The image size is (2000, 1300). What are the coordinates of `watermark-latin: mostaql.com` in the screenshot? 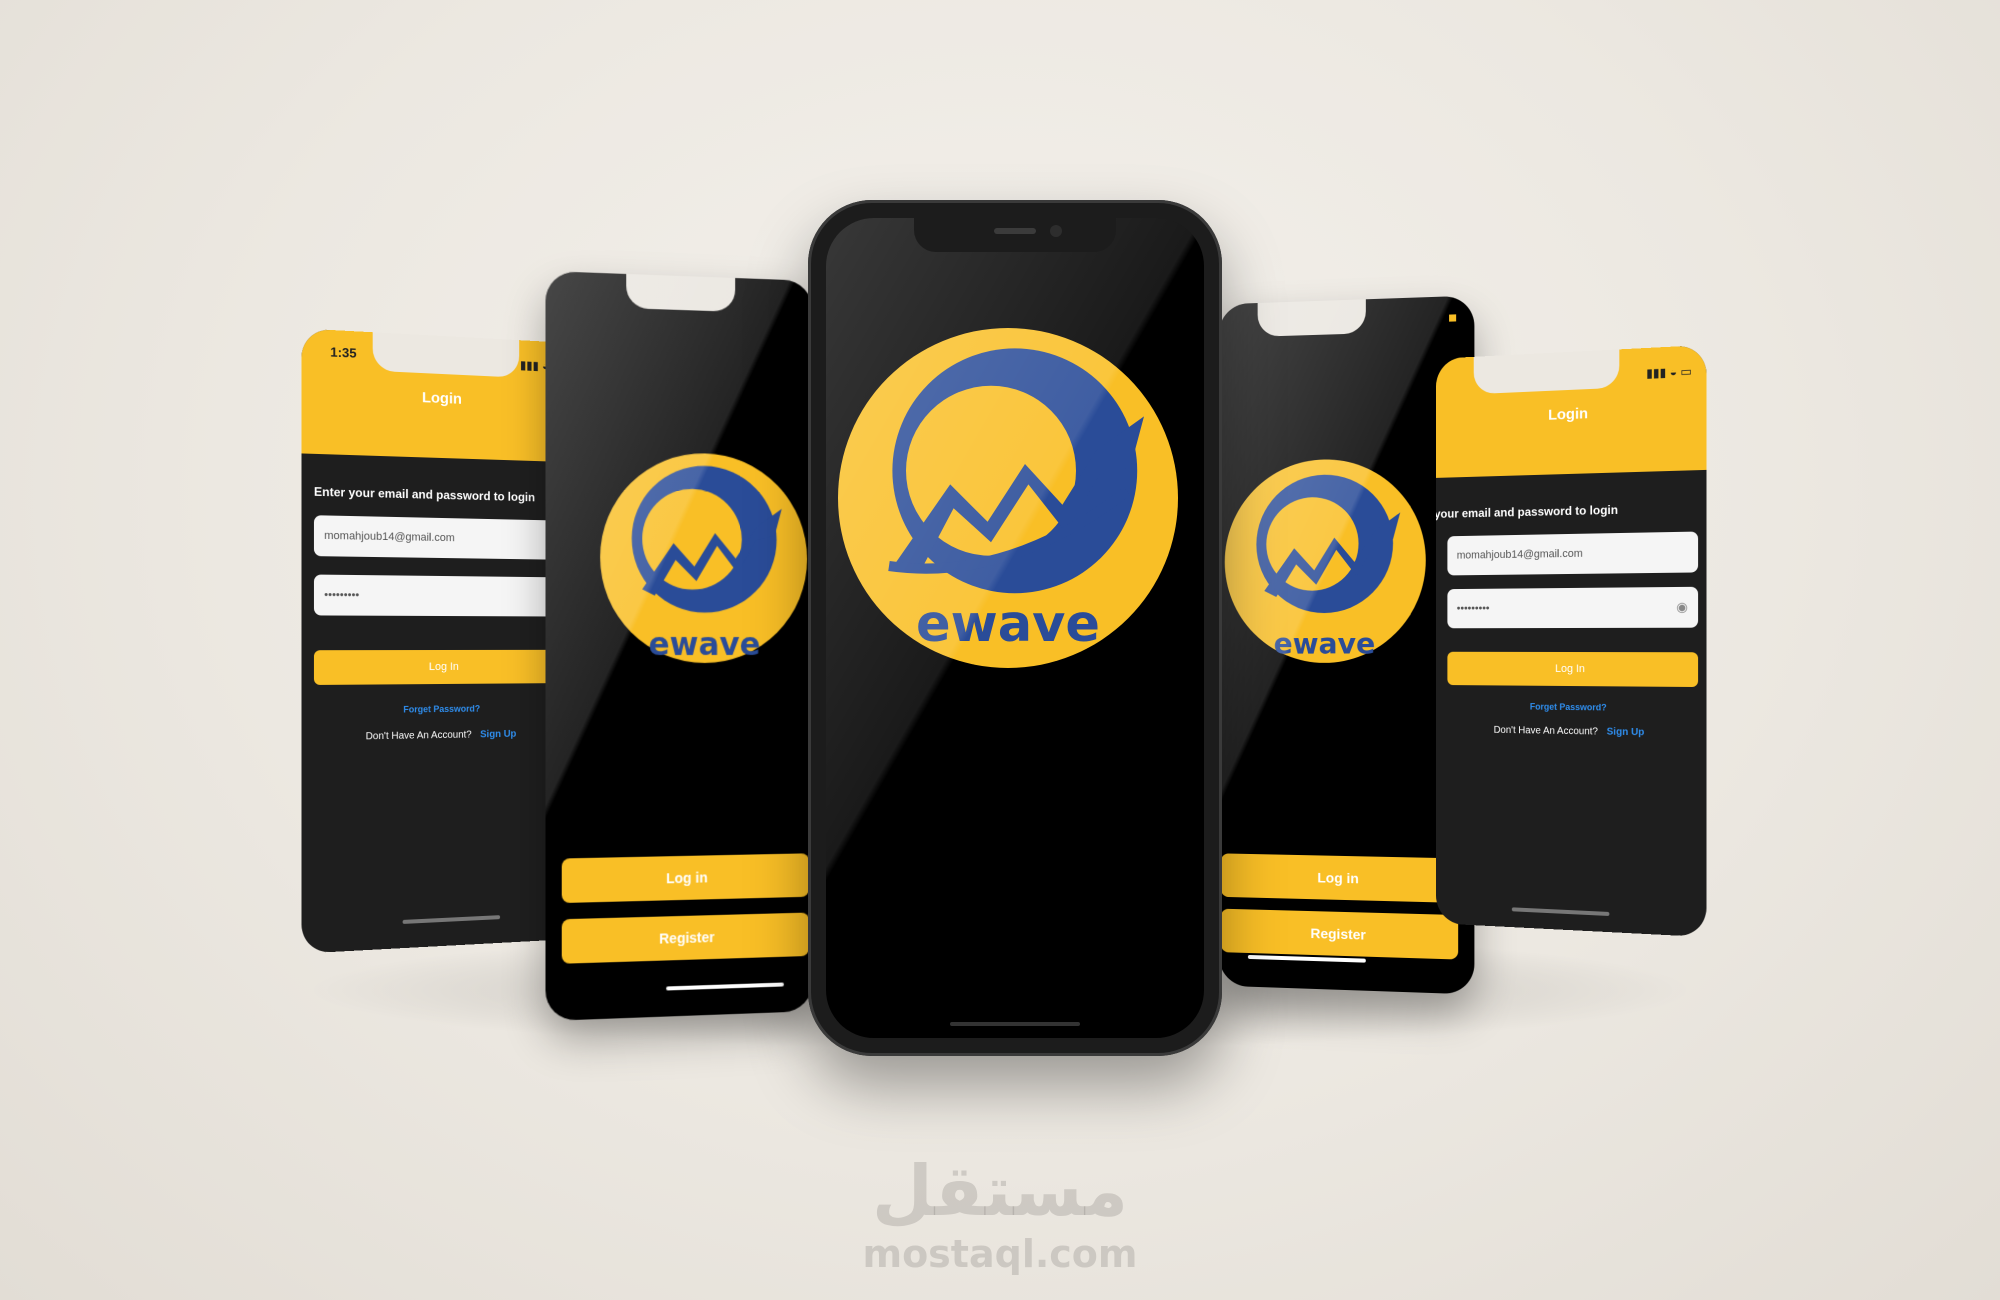 It's located at (1000, 1254).